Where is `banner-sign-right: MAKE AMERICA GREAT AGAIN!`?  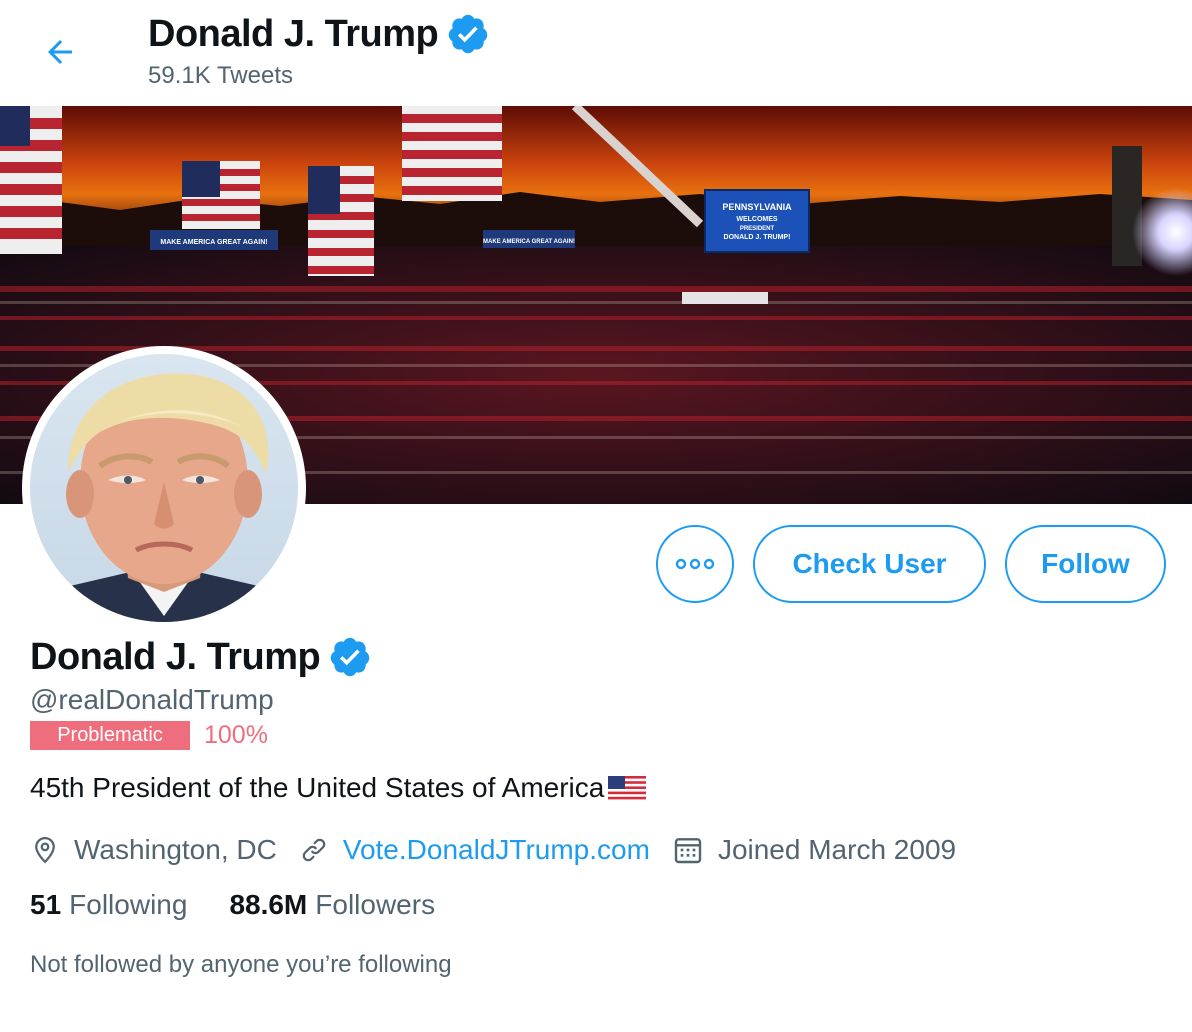
banner-sign-right: MAKE AMERICA GREAT AGAIN! is located at coordinates (529, 242).